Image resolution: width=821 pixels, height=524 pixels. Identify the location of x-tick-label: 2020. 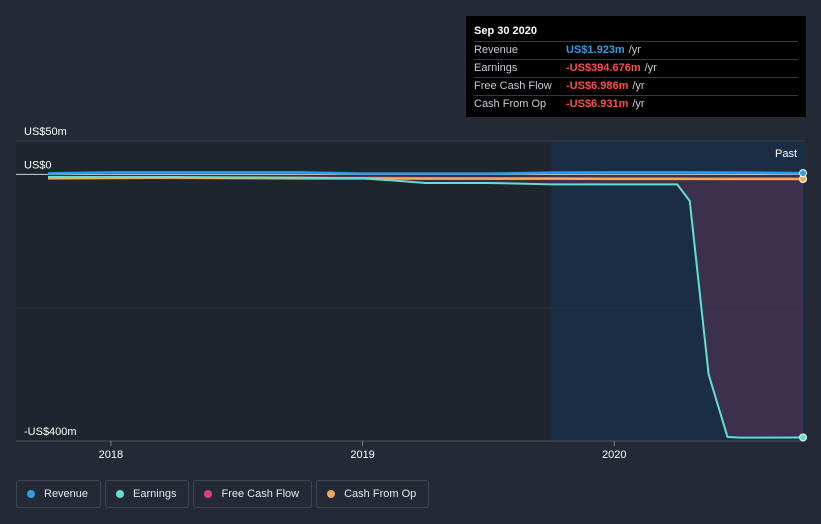
(614, 455).